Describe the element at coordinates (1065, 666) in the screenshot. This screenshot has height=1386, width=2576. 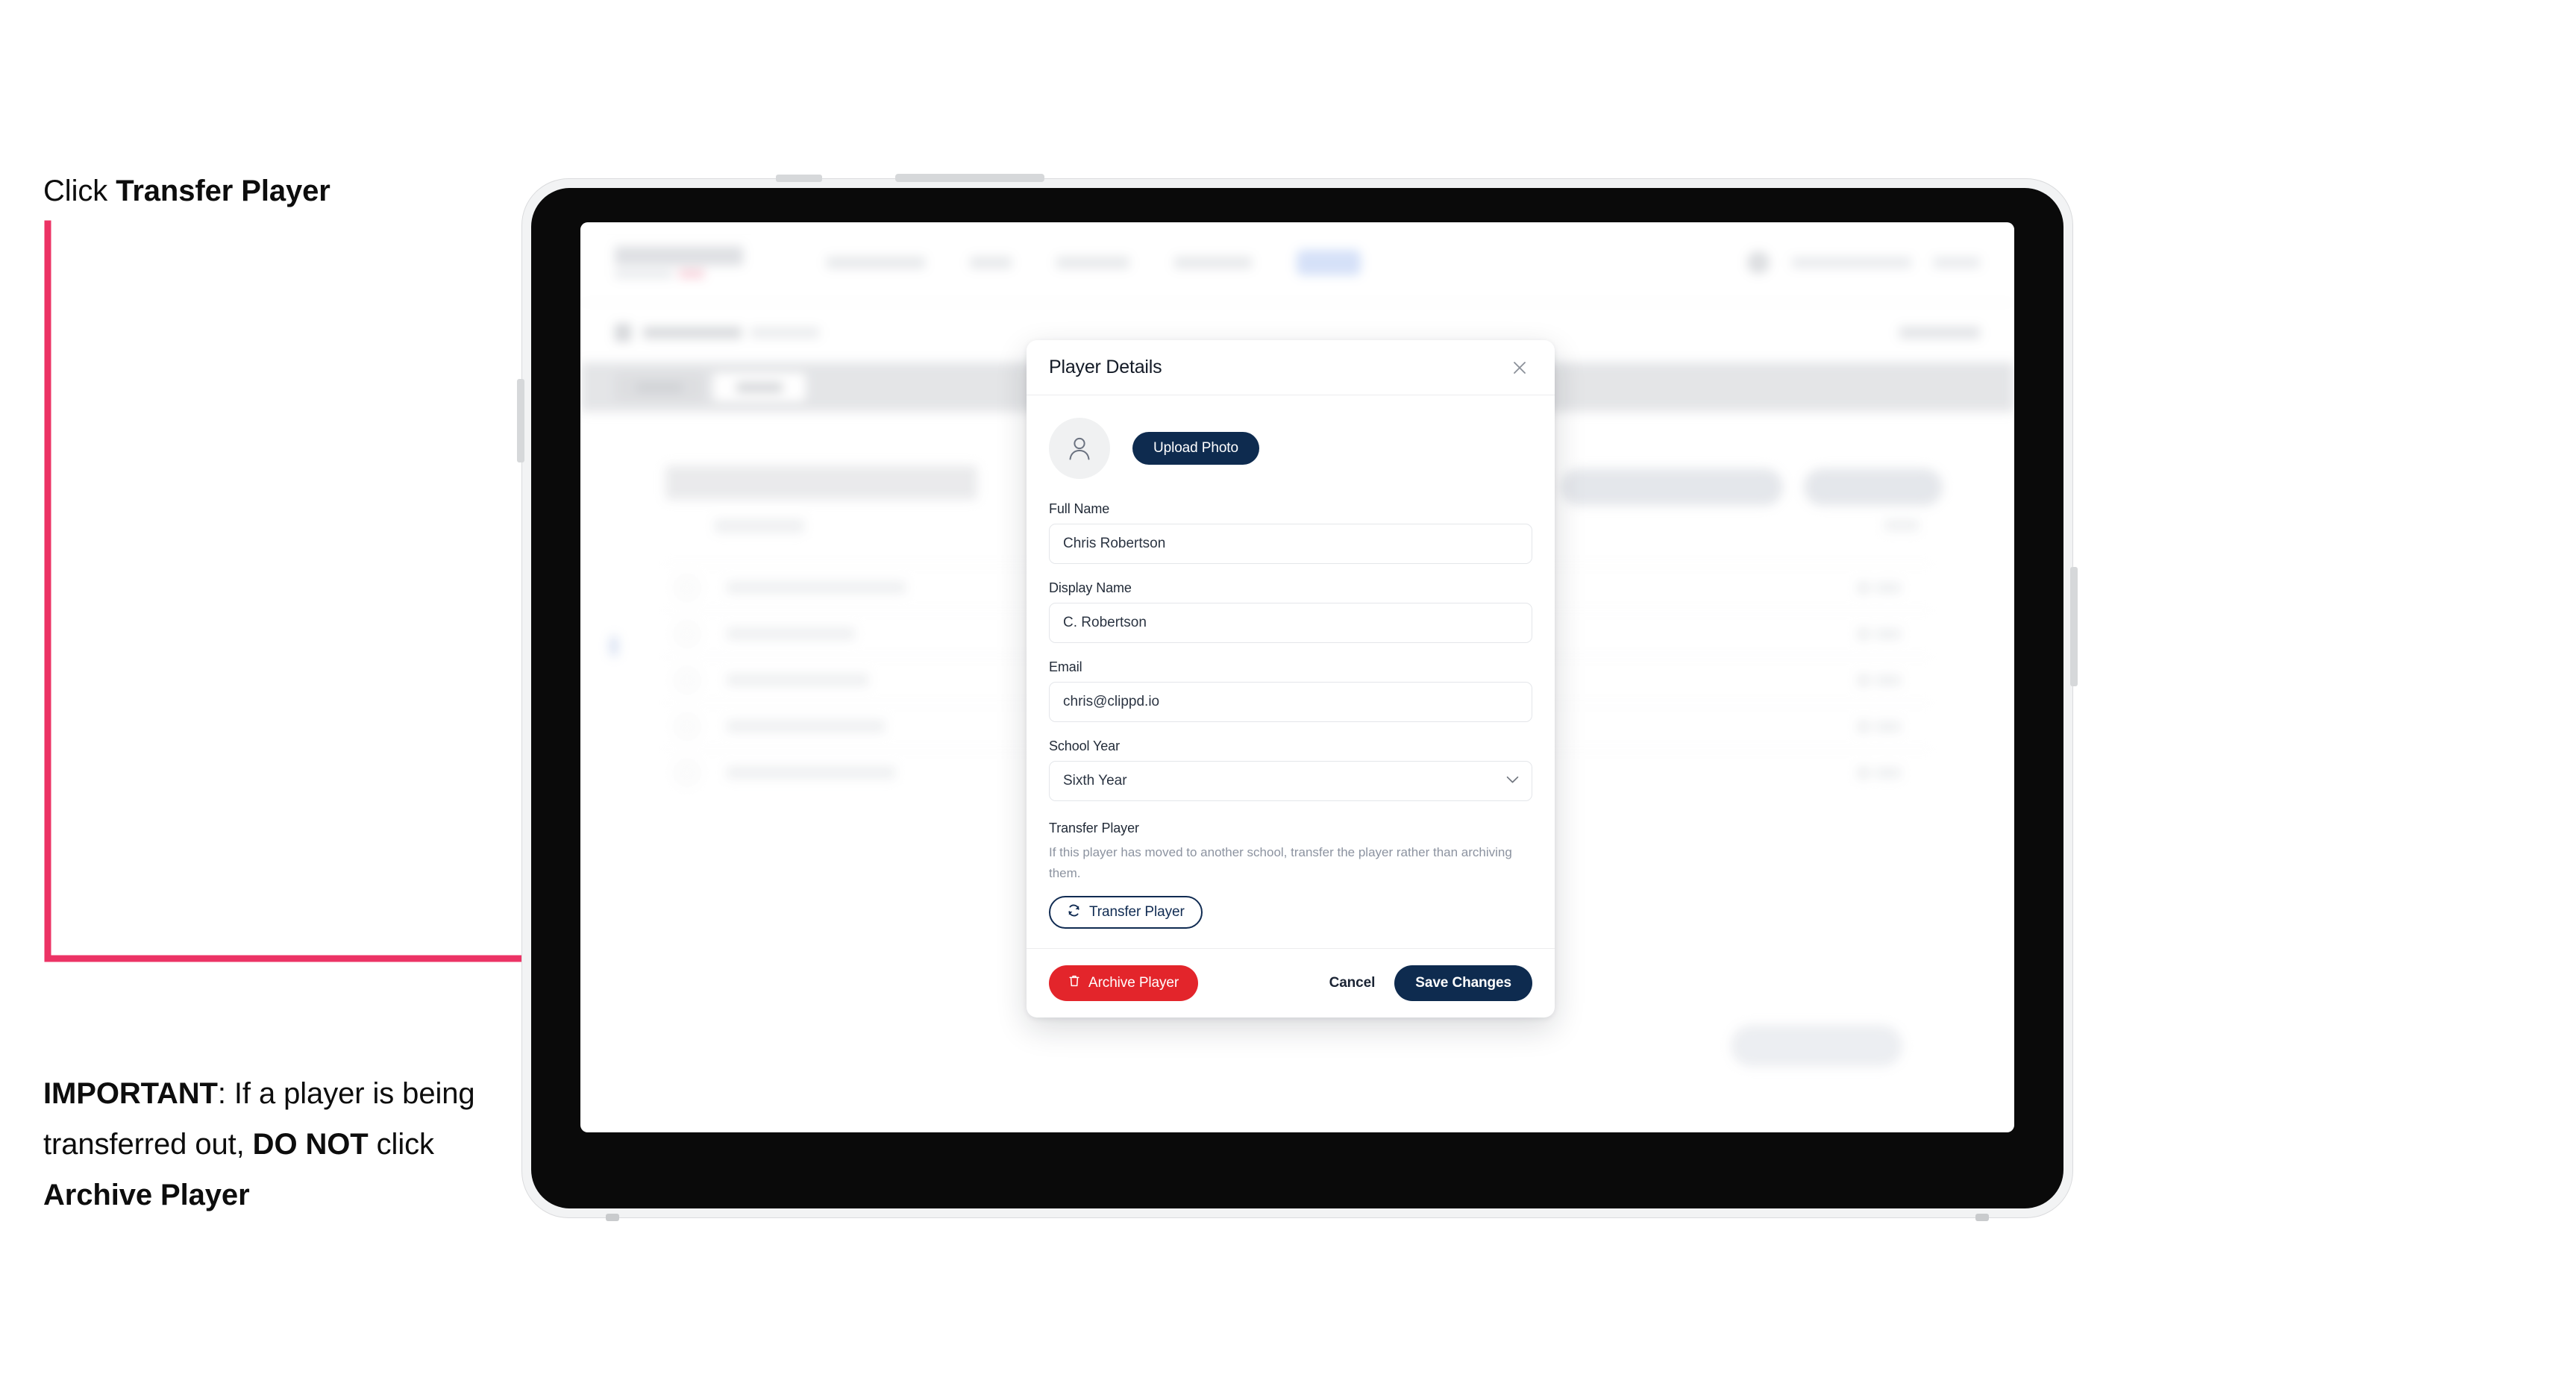
I see `field-label-email: Email` at that location.